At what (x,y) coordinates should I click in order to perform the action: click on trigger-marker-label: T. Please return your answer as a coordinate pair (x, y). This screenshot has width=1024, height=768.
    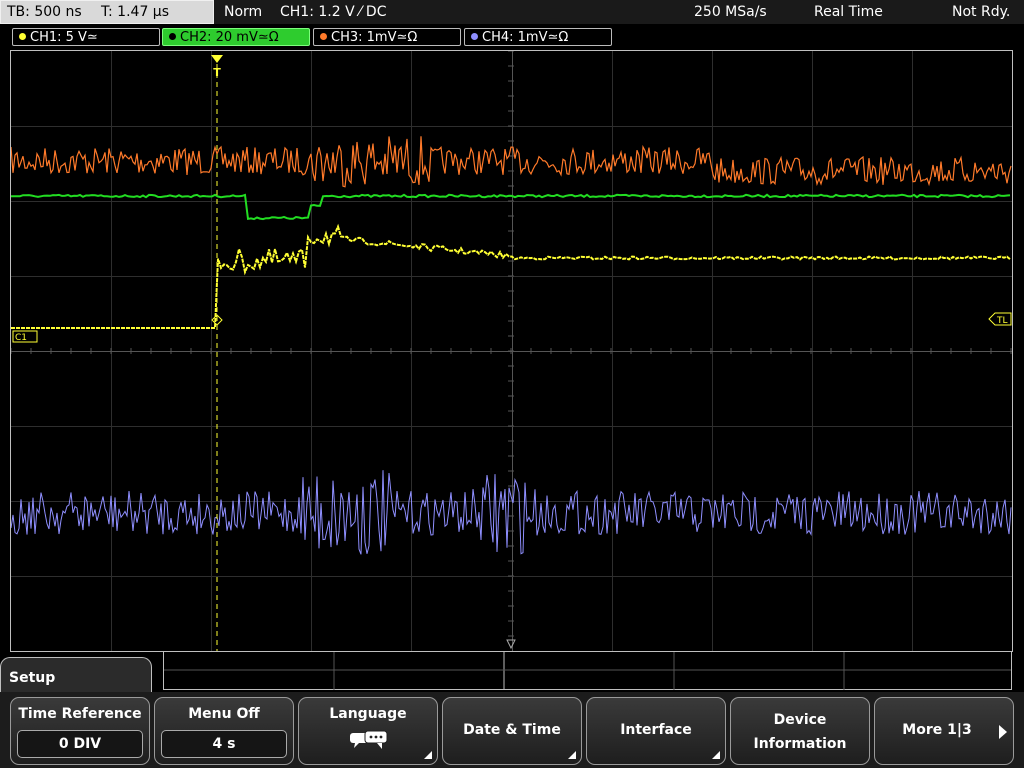
    Looking at the image, I should click on (217, 72).